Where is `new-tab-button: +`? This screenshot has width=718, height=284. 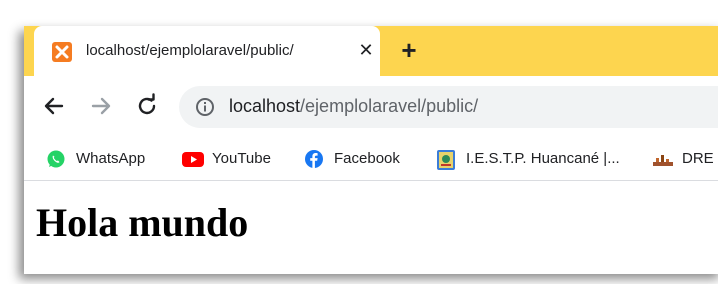 new-tab-button: + is located at coordinates (409, 50).